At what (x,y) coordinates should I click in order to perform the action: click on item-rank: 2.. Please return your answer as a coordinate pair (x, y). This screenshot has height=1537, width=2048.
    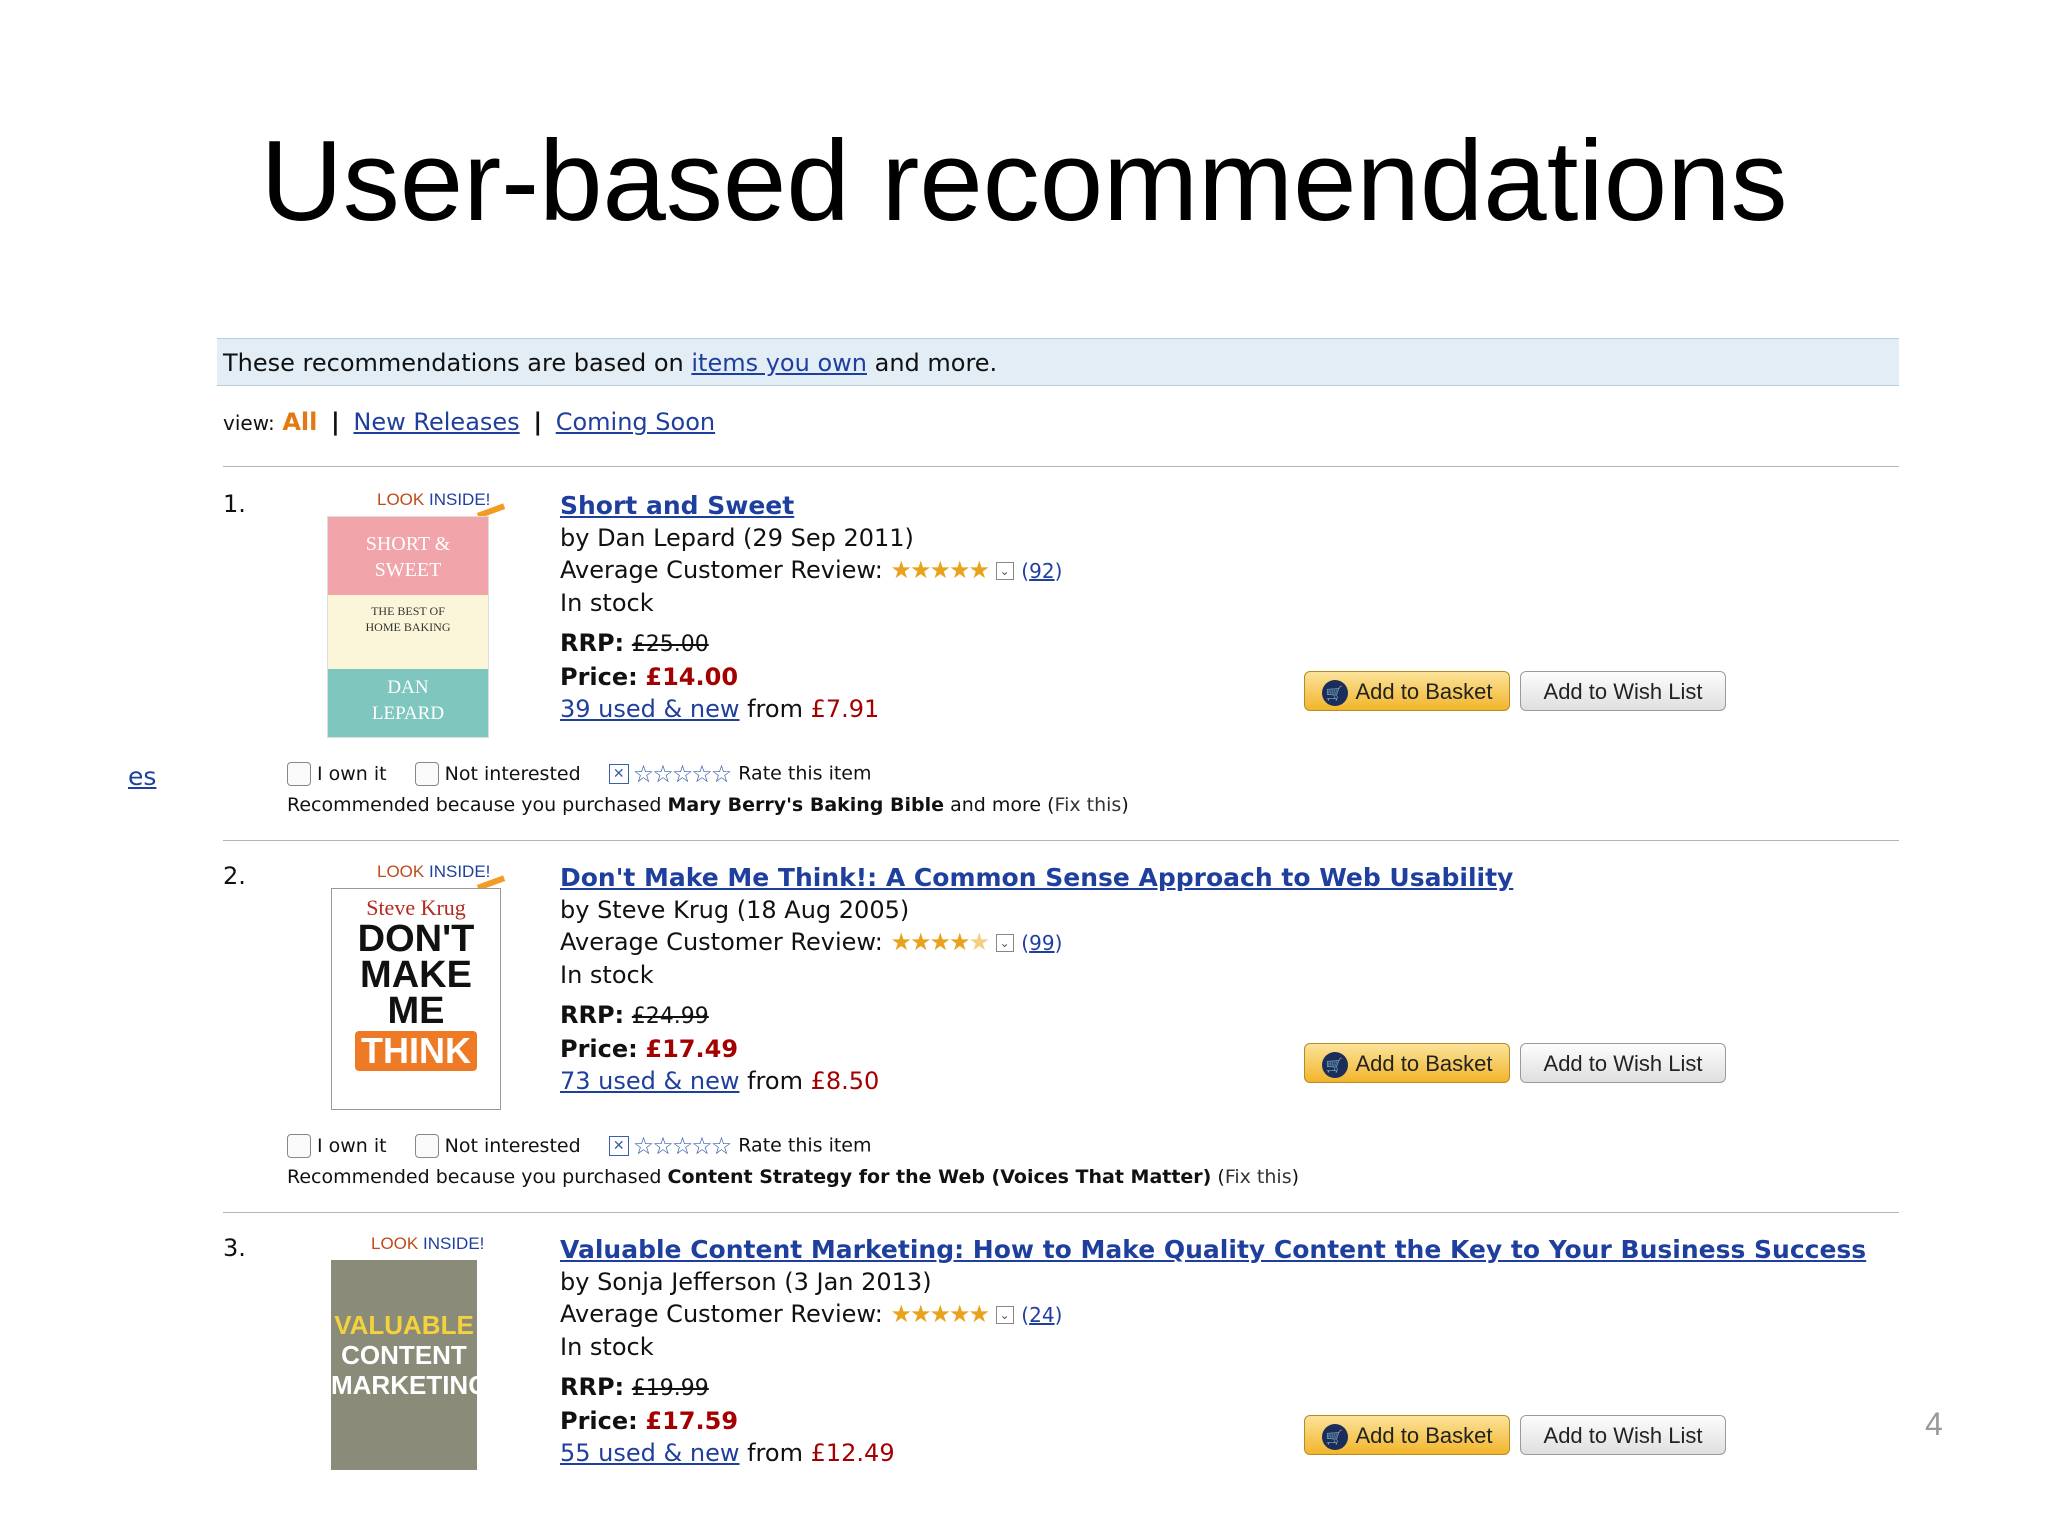
    Looking at the image, I should click on (234, 876).